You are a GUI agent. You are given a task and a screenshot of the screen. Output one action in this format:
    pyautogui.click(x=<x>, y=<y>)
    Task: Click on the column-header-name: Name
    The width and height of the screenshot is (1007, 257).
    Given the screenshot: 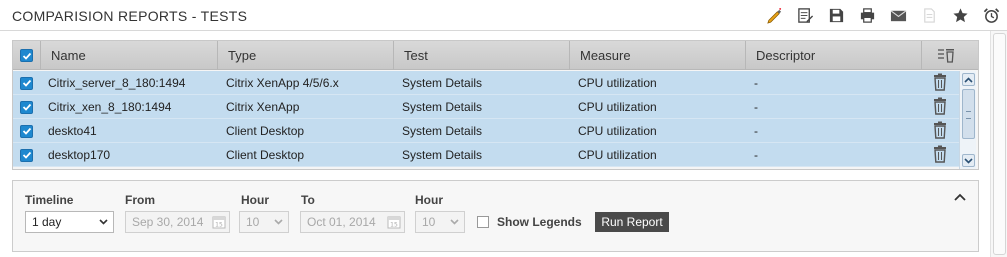 What is the action you would take?
    pyautogui.click(x=128, y=55)
    